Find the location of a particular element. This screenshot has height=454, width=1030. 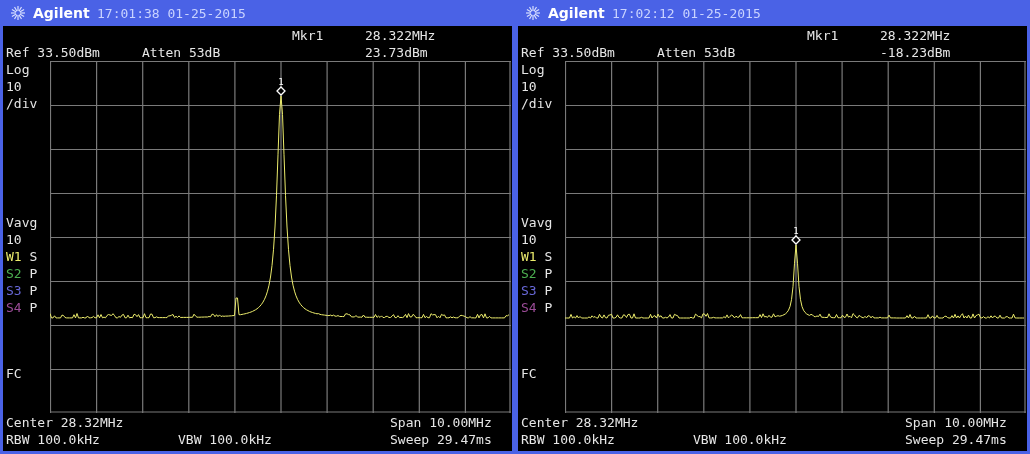

marker-amplitude: 23.73dBm is located at coordinates (397, 52).